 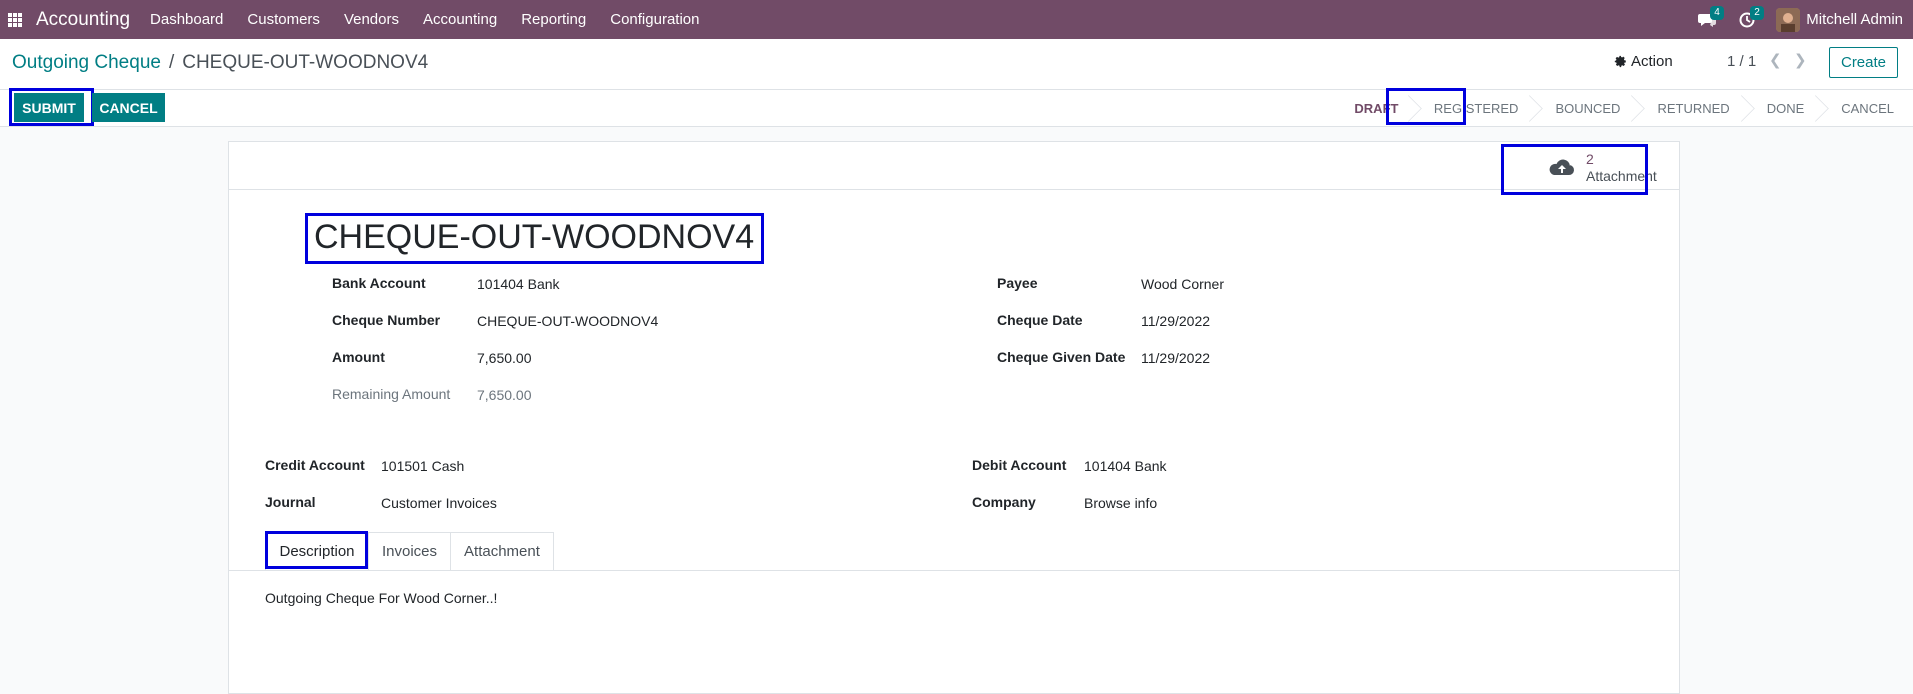 What do you see at coordinates (1004, 502) in the screenshot?
I see `company-label: Company` at bounding box center [1004, 502].